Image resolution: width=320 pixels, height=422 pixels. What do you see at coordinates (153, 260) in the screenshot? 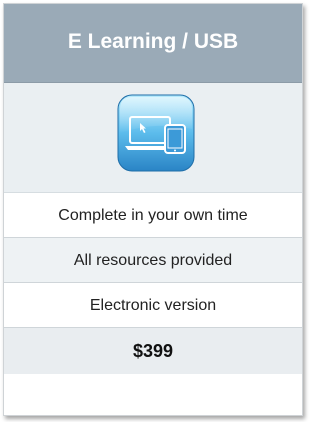
I see `feature-item: All resources provided` at bounding box center [153, 260].